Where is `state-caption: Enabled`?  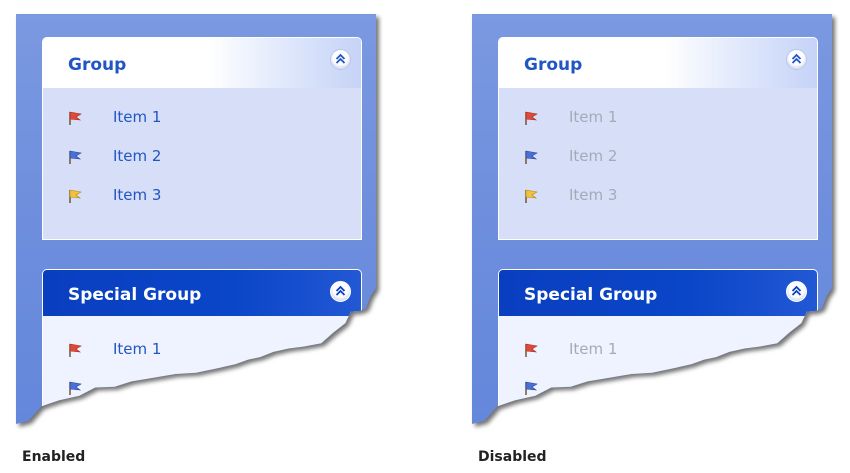 state-caption: Enabled is located at coordinates (54, 457).